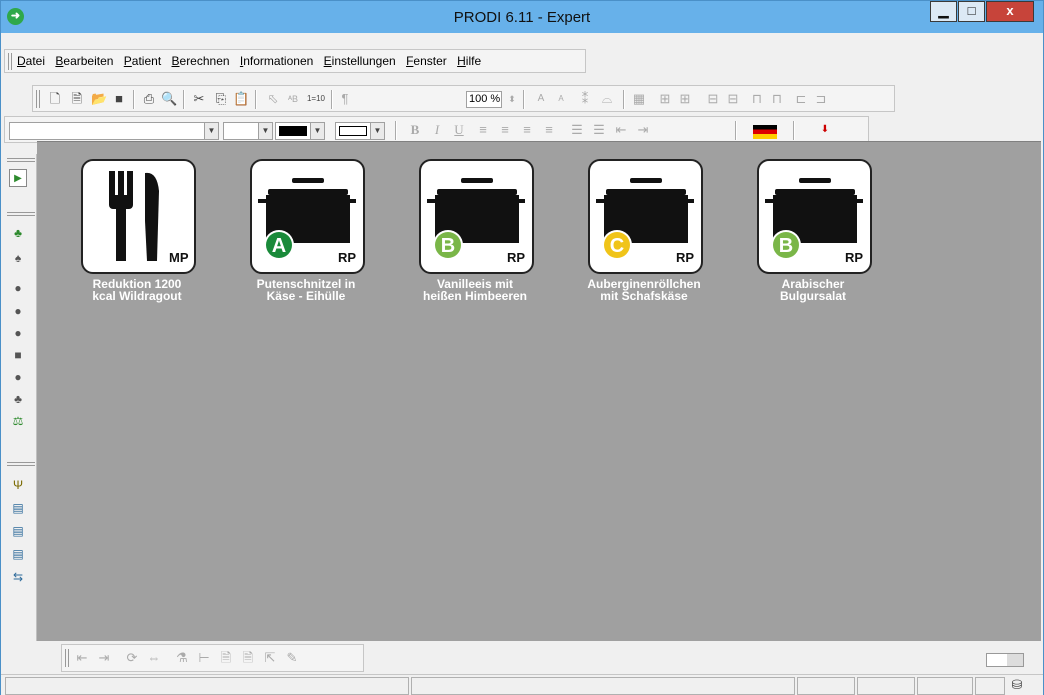 This screenshot has height=695, width=1044. Describe the element at coordinates (505, 130) in the screenshot. I see `align-center-icon: ≡` at that location.